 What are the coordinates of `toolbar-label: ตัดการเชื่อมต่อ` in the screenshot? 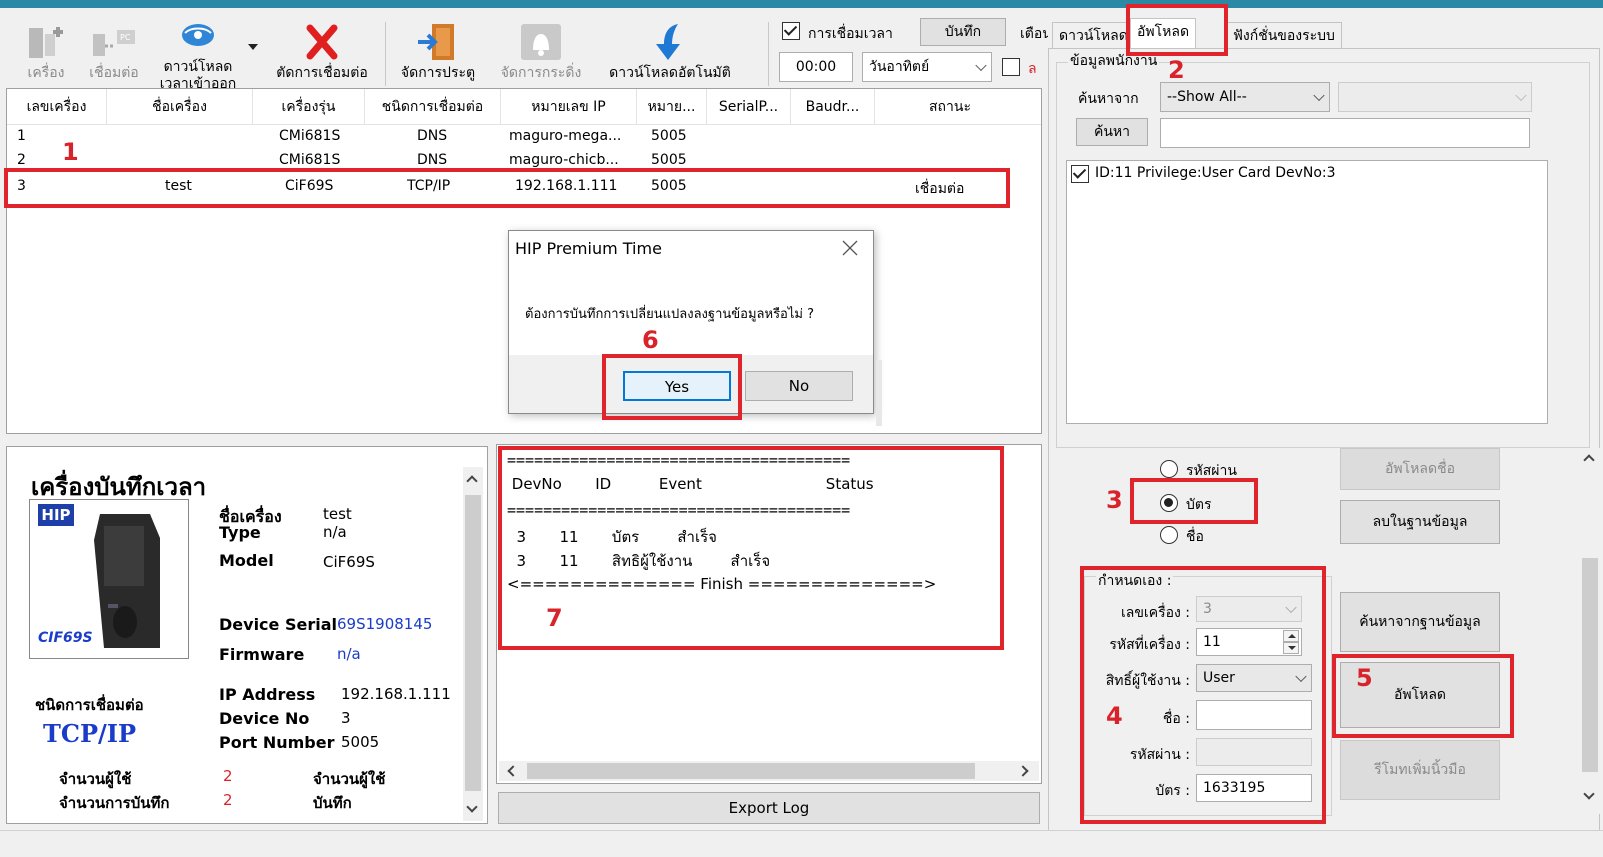 It's located at (322, 73).